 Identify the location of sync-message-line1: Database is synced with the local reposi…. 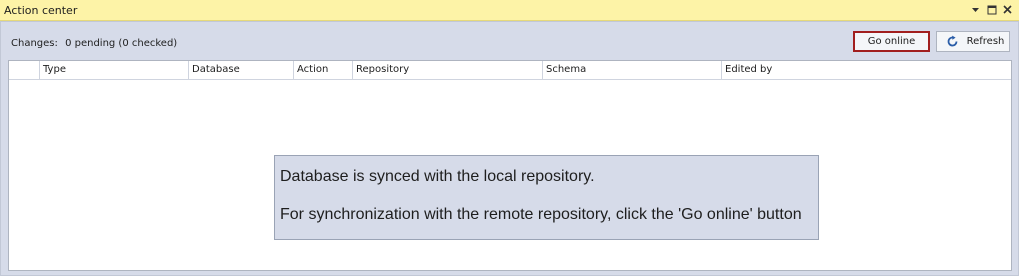
(437, 176).